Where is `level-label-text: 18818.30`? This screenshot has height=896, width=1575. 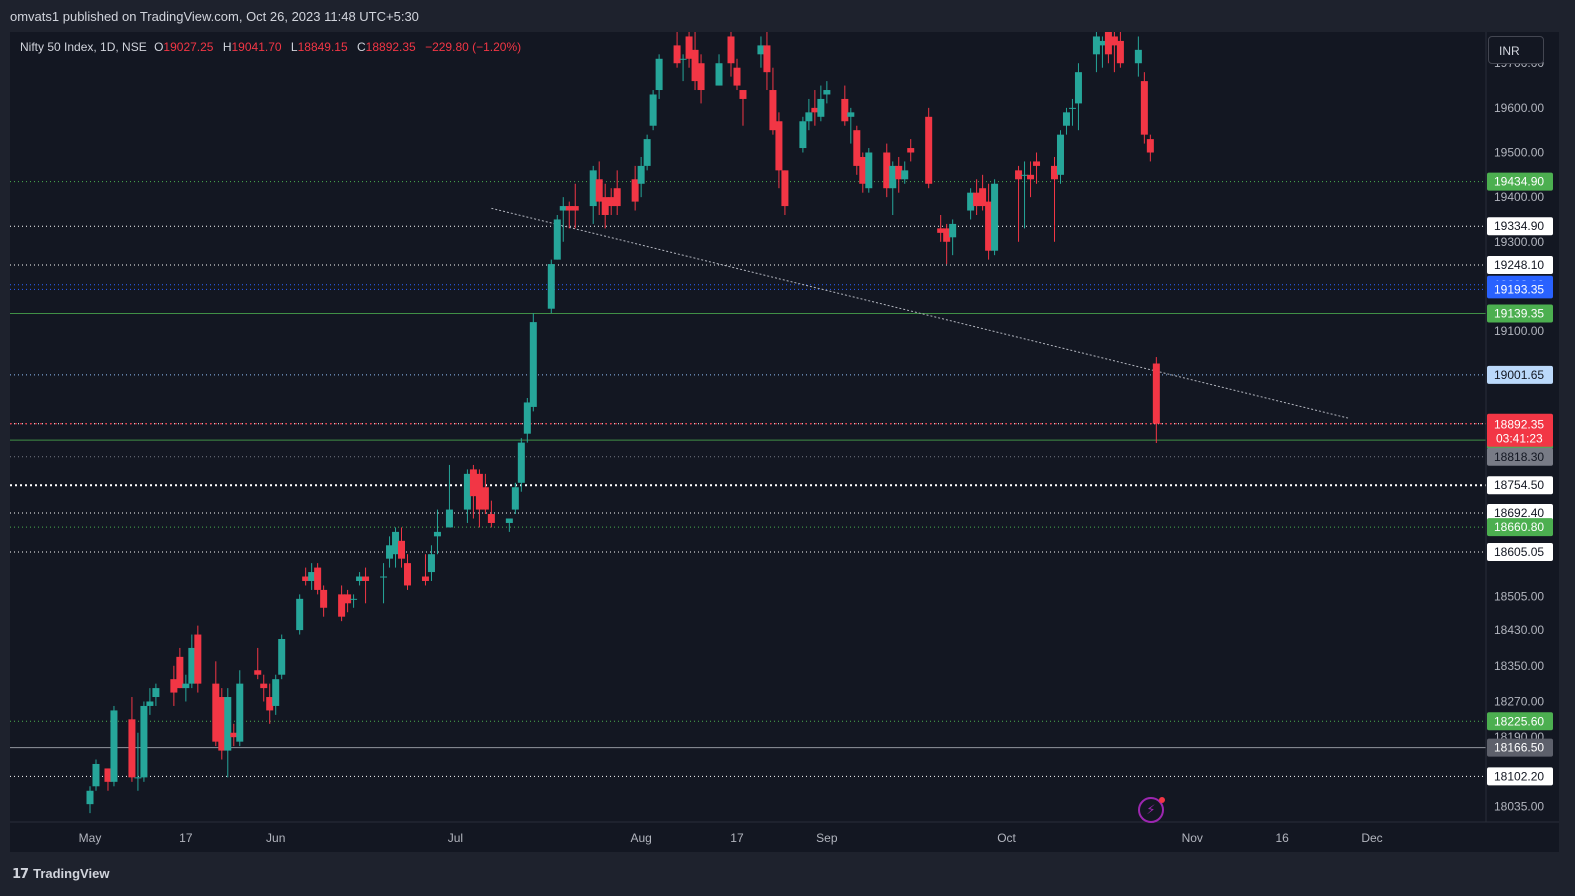 level-label-text: 18818.30 is located at coordinates (1519, 457).